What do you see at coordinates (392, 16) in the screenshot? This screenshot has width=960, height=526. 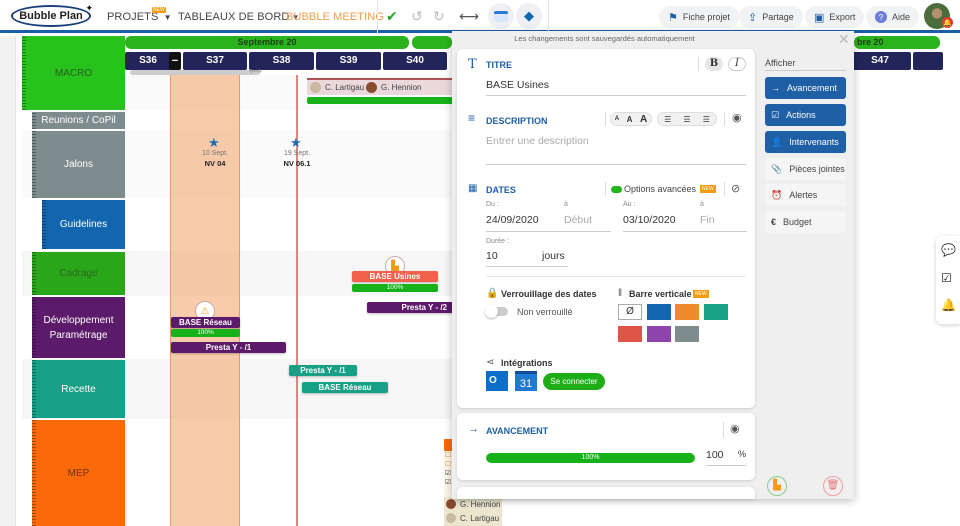 I see `check-icon: ✔` at bounding box center [392, 16].